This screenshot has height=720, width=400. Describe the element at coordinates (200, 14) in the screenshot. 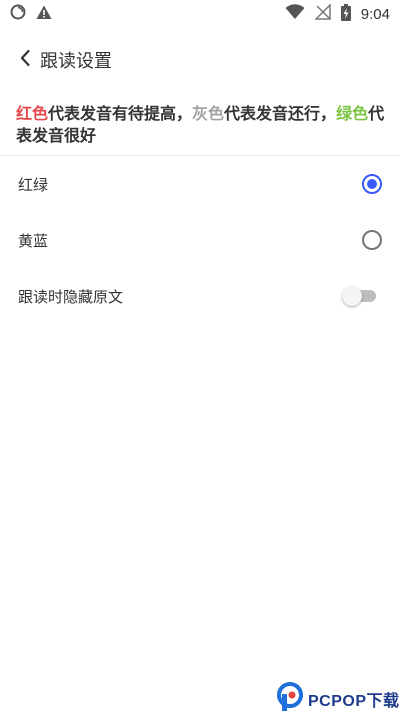

I see `status-bar: 9:04` at that location.